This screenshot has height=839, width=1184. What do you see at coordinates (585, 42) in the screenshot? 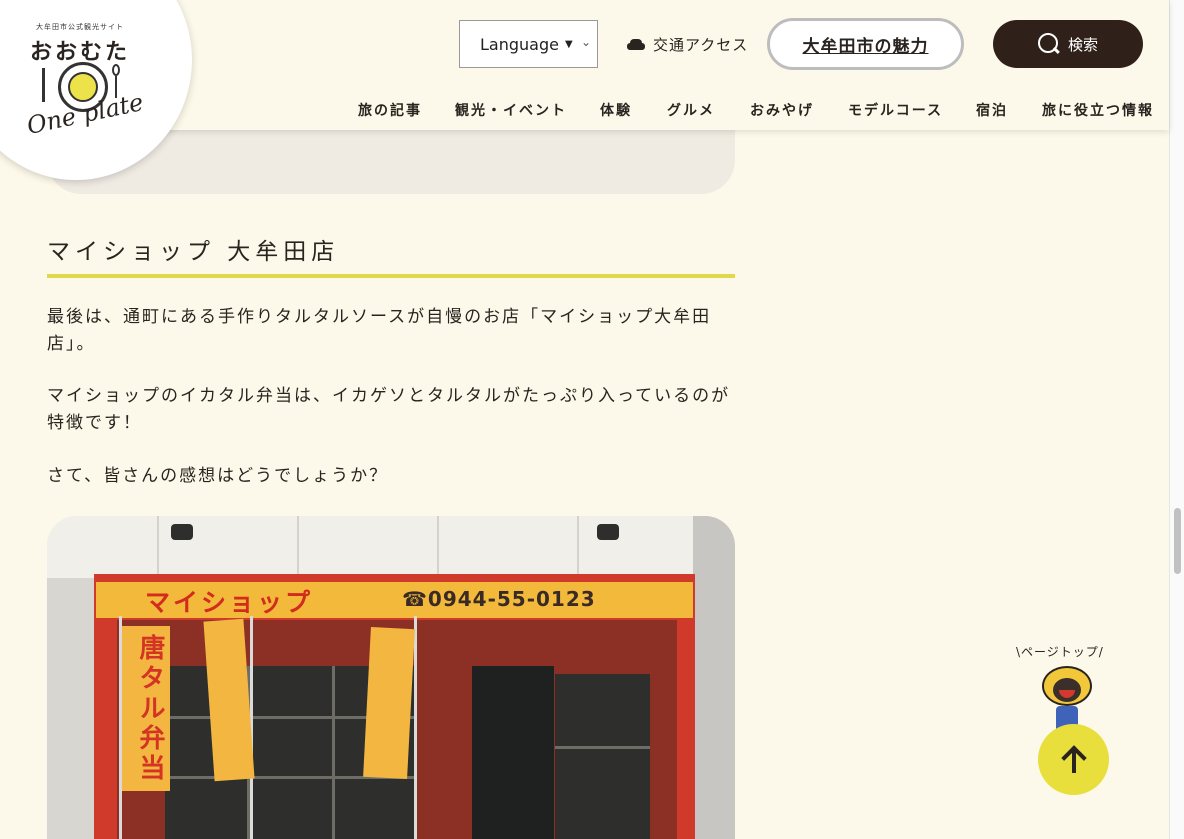
I see `chevron-down-icon: ⌄` at bounding box center [585, 42].